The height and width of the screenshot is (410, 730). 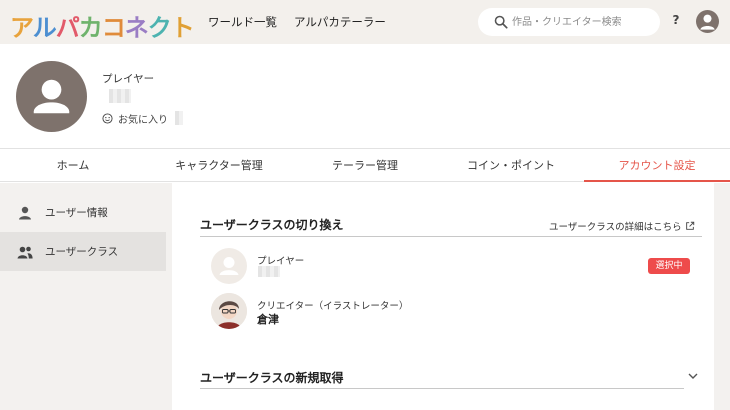 I want to click on sidebar-item-label: ユーザークラス, so click(x=82, y=252).